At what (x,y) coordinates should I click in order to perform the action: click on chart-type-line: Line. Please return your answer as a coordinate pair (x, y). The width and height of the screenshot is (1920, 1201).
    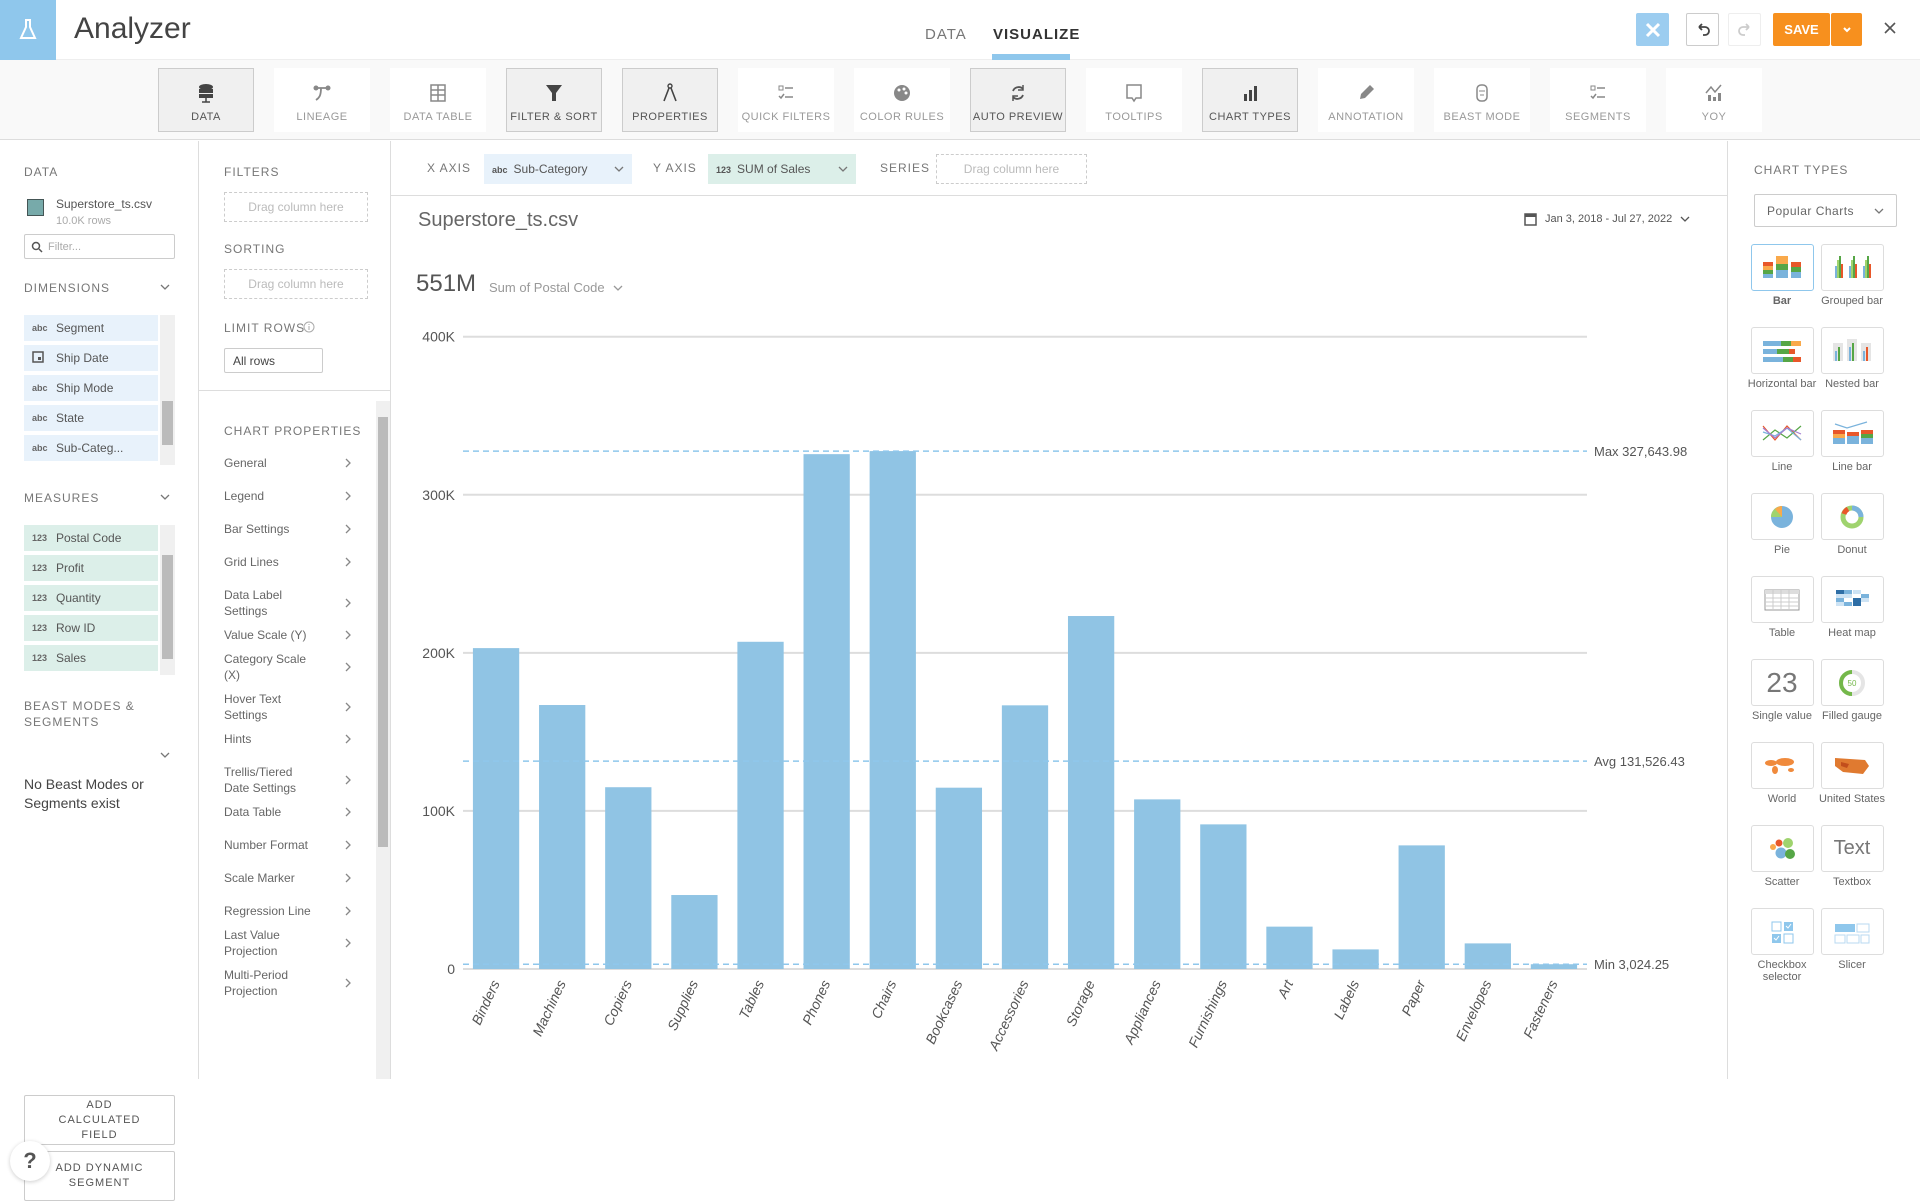
    Looking at the image, I should click on (1782, 447).